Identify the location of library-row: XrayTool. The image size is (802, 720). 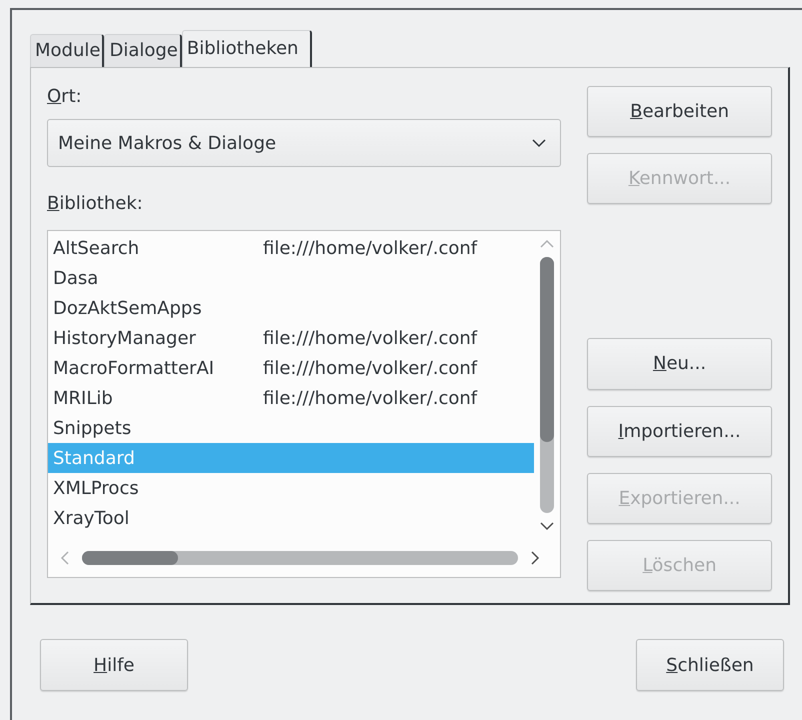
(291, 518).